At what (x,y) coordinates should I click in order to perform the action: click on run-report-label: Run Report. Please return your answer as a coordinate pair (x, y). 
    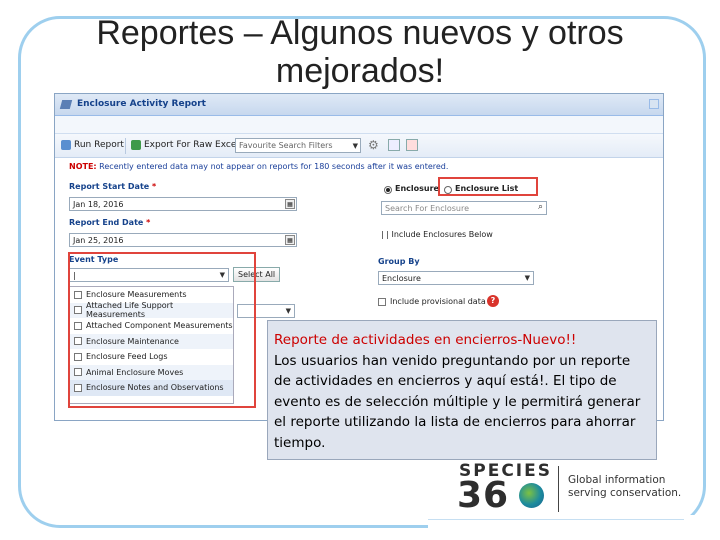
    Looking at the image, I should click on (99, 145).